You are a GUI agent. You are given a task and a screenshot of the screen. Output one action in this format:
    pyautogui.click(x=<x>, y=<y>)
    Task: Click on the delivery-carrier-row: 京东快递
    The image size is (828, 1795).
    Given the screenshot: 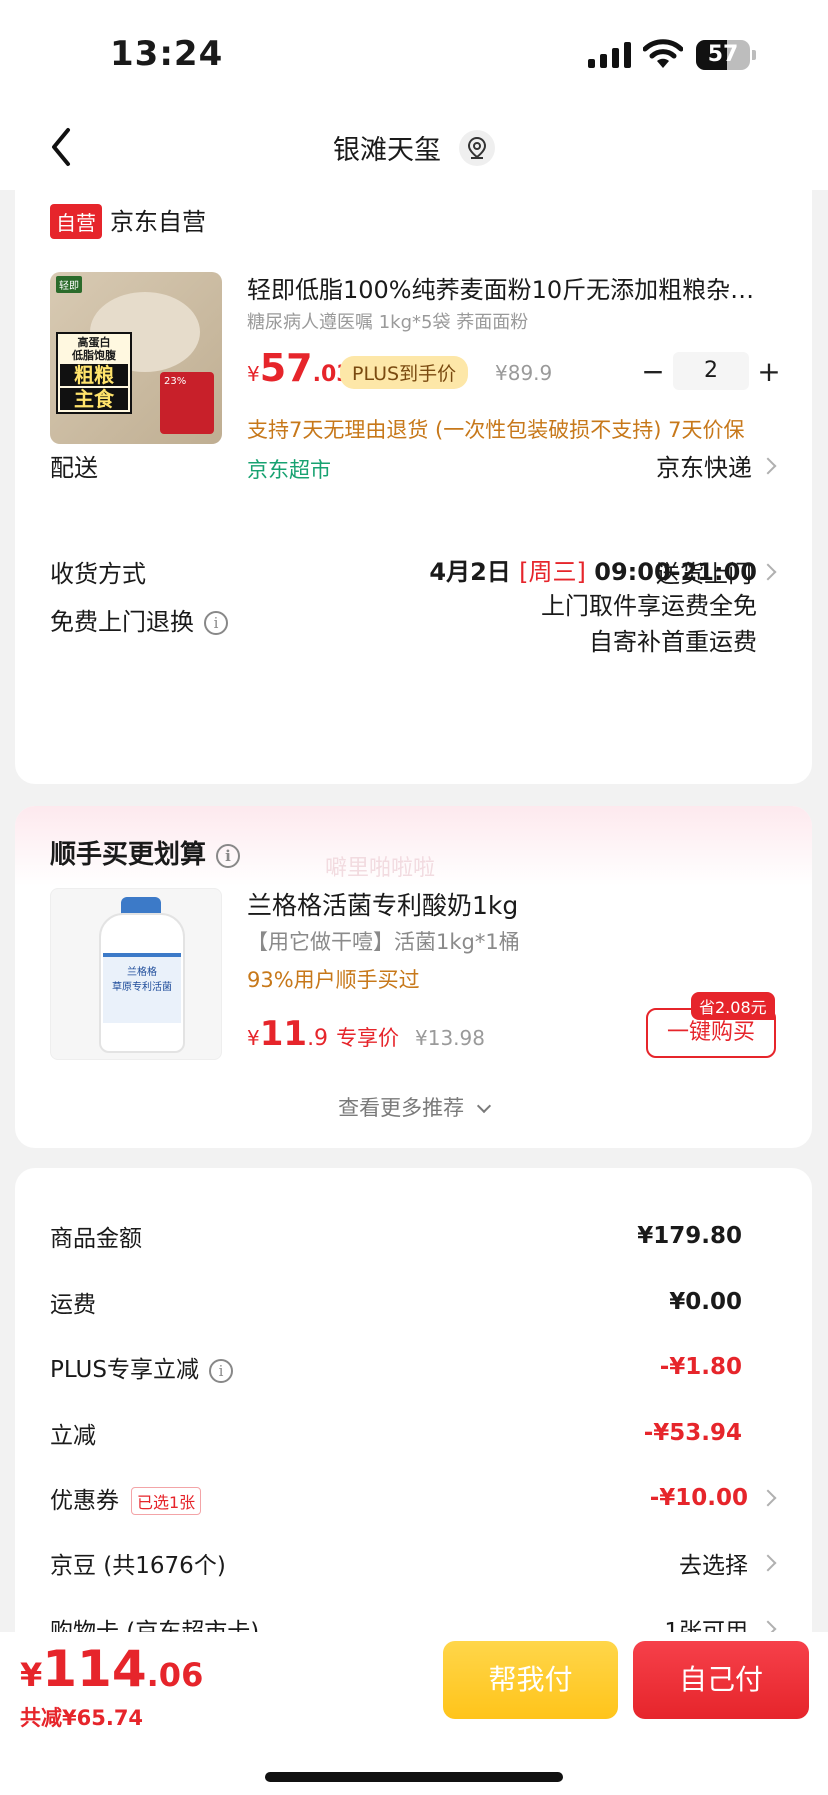 What is the action you would take?
    pyautogui.click(x=716, y=465)
    